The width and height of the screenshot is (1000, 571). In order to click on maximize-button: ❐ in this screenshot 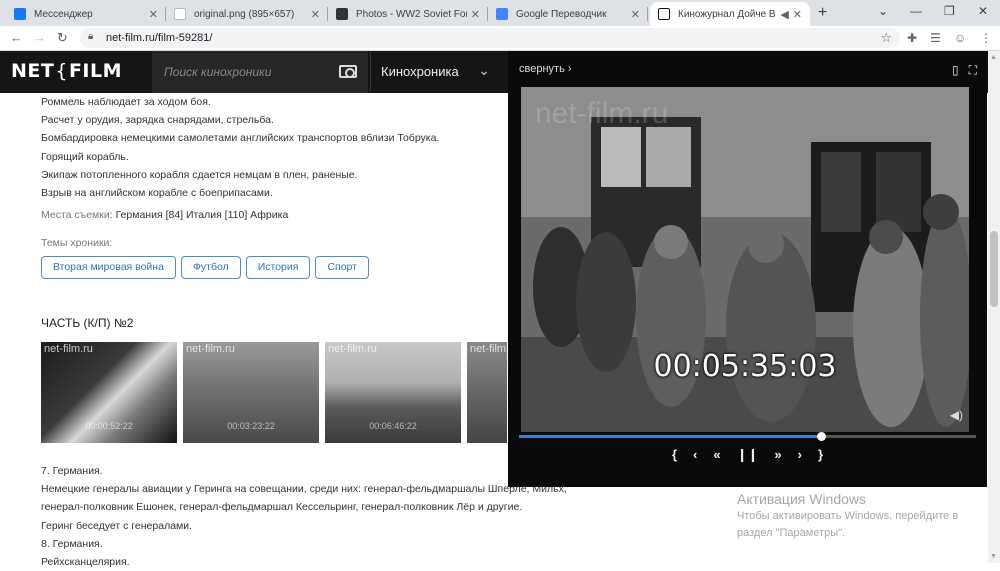, I will do `click(949, 11)`.